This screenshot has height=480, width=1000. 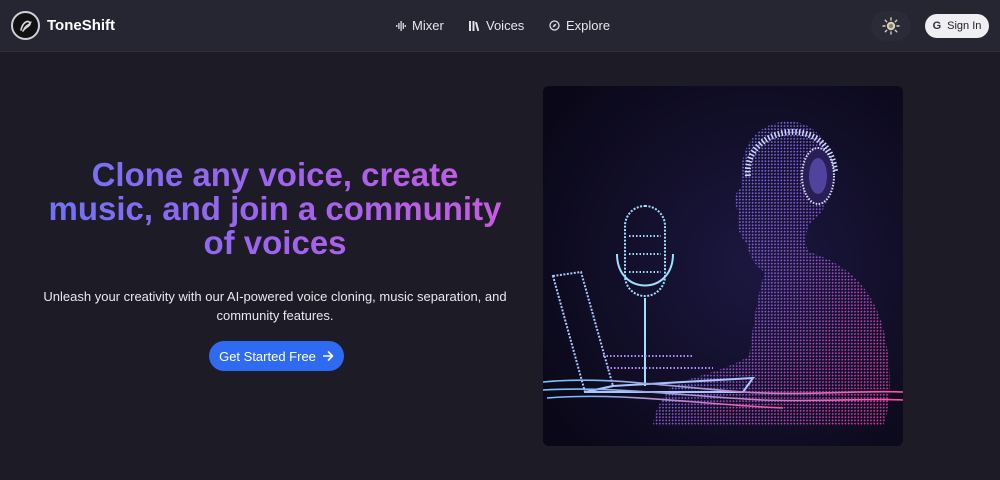 I want to click on waveform-icon, so click(x=401, y=25).